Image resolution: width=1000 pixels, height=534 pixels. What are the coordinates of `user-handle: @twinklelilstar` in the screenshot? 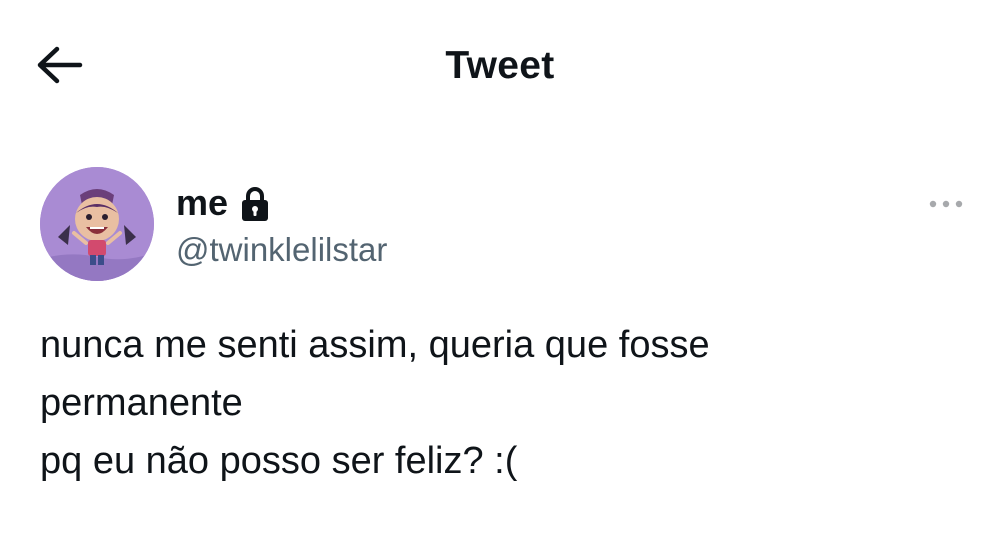 It's located at (281, 250).